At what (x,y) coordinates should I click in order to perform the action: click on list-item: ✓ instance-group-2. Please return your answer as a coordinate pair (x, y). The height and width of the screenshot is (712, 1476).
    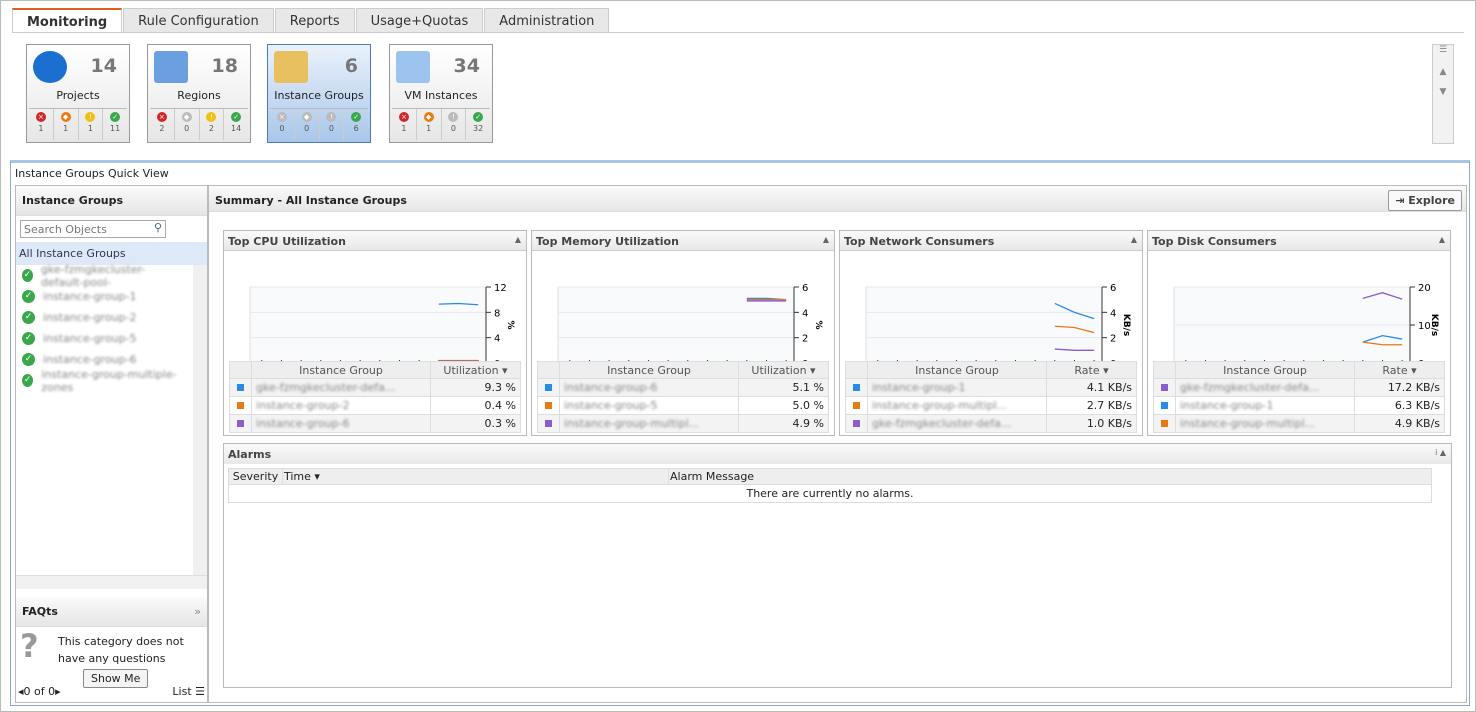
    Looking at the image, I should click on (104, 317).